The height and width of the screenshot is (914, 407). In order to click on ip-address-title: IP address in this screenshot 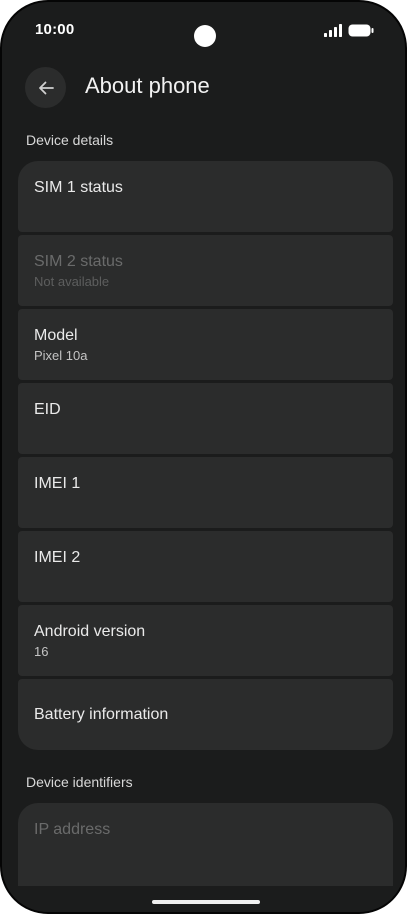, I will do `click(72, 829)`.